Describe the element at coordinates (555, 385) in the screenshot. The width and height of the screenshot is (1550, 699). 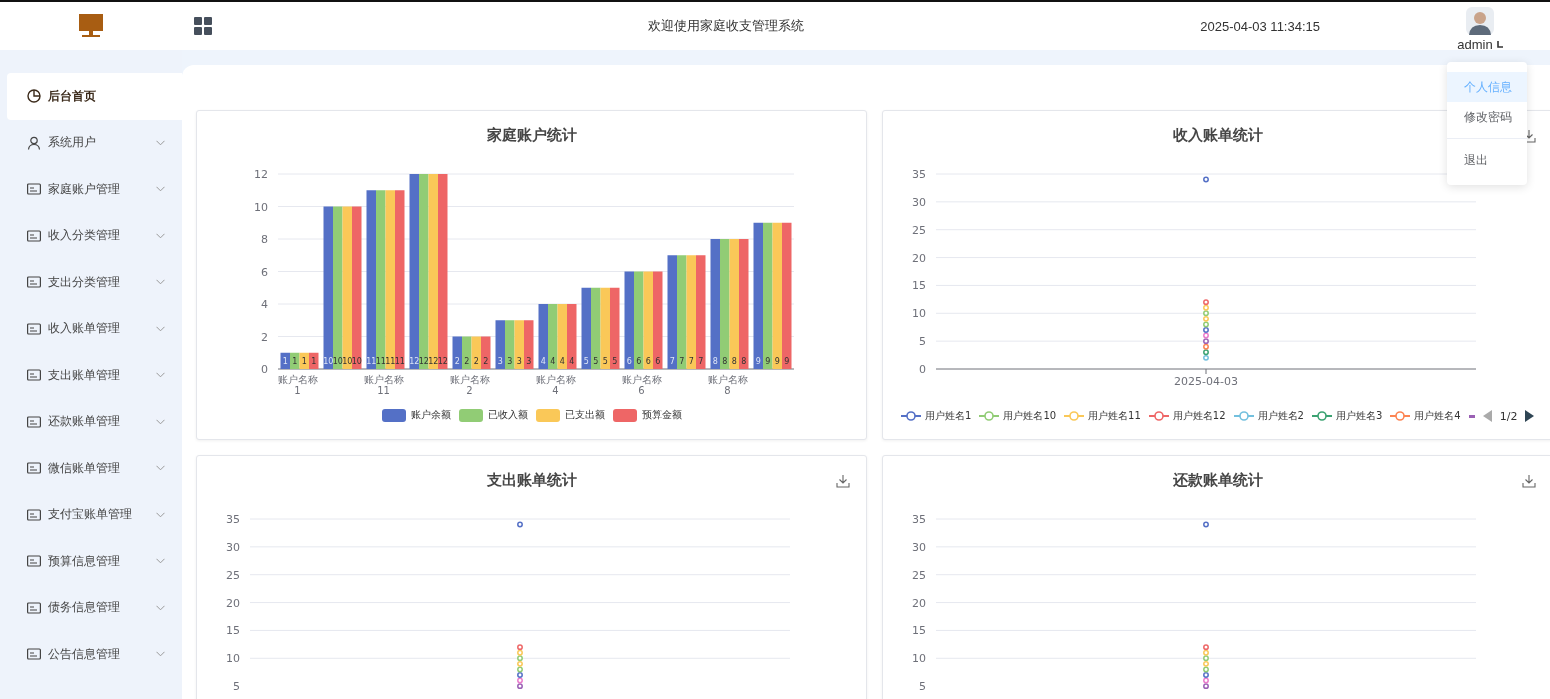
I see `axis-tick-label: 账户名称4` at that location.